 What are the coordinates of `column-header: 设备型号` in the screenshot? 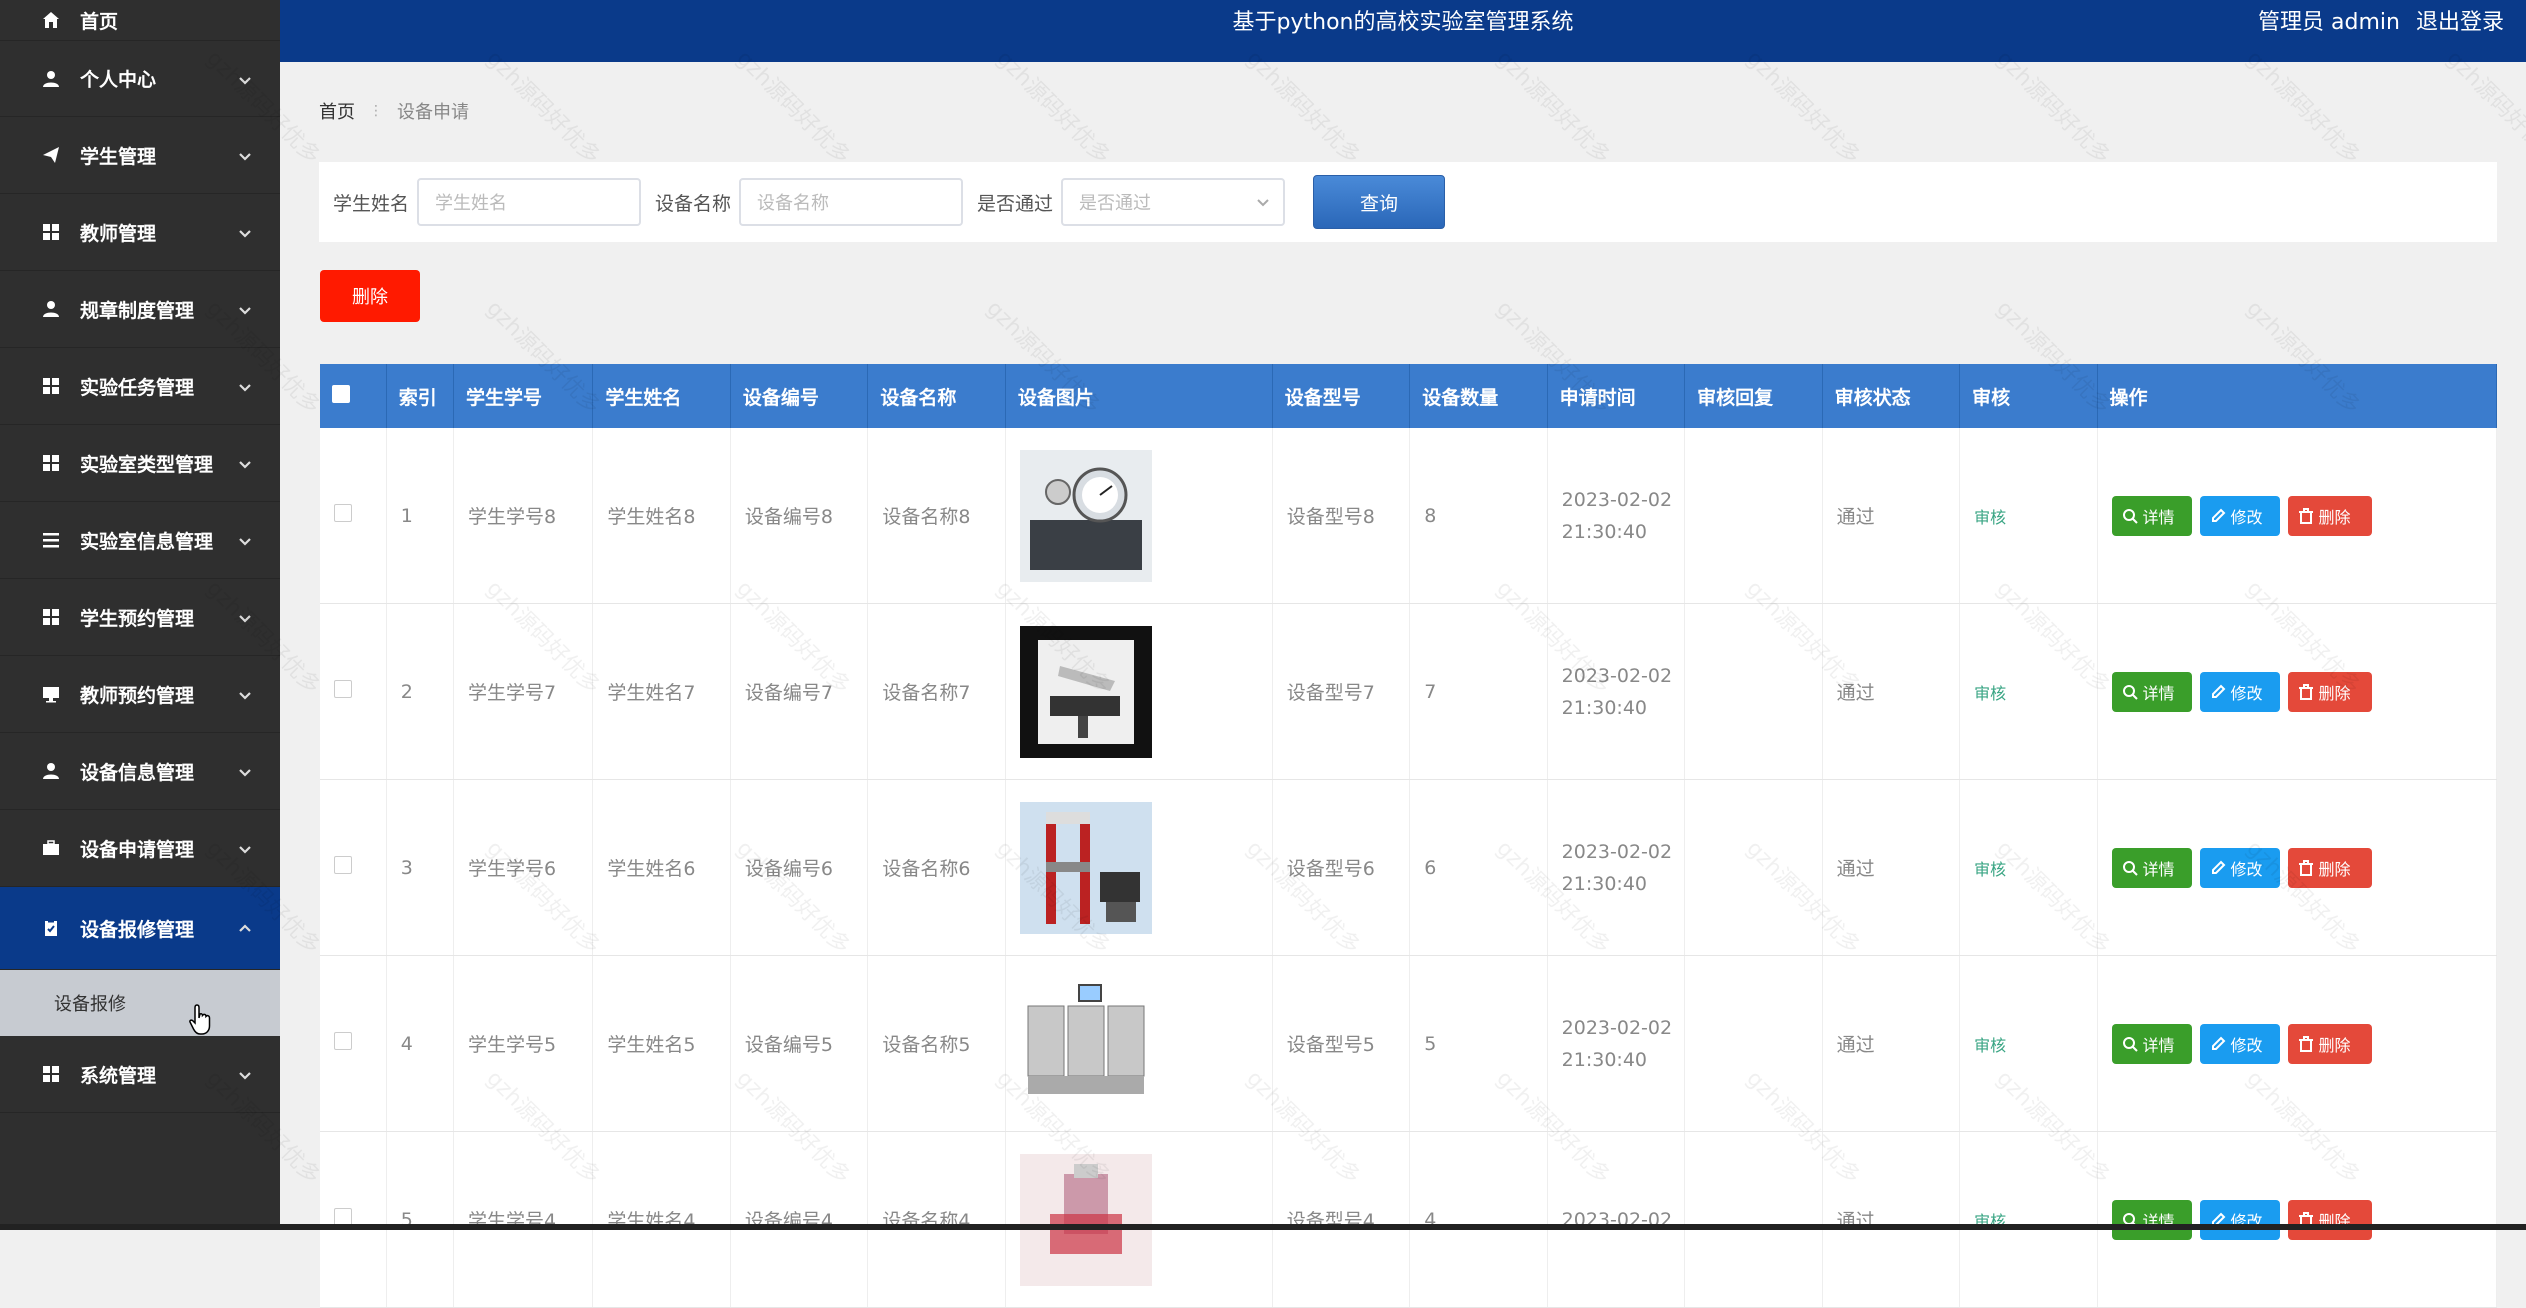 It's located at (1341, 396).